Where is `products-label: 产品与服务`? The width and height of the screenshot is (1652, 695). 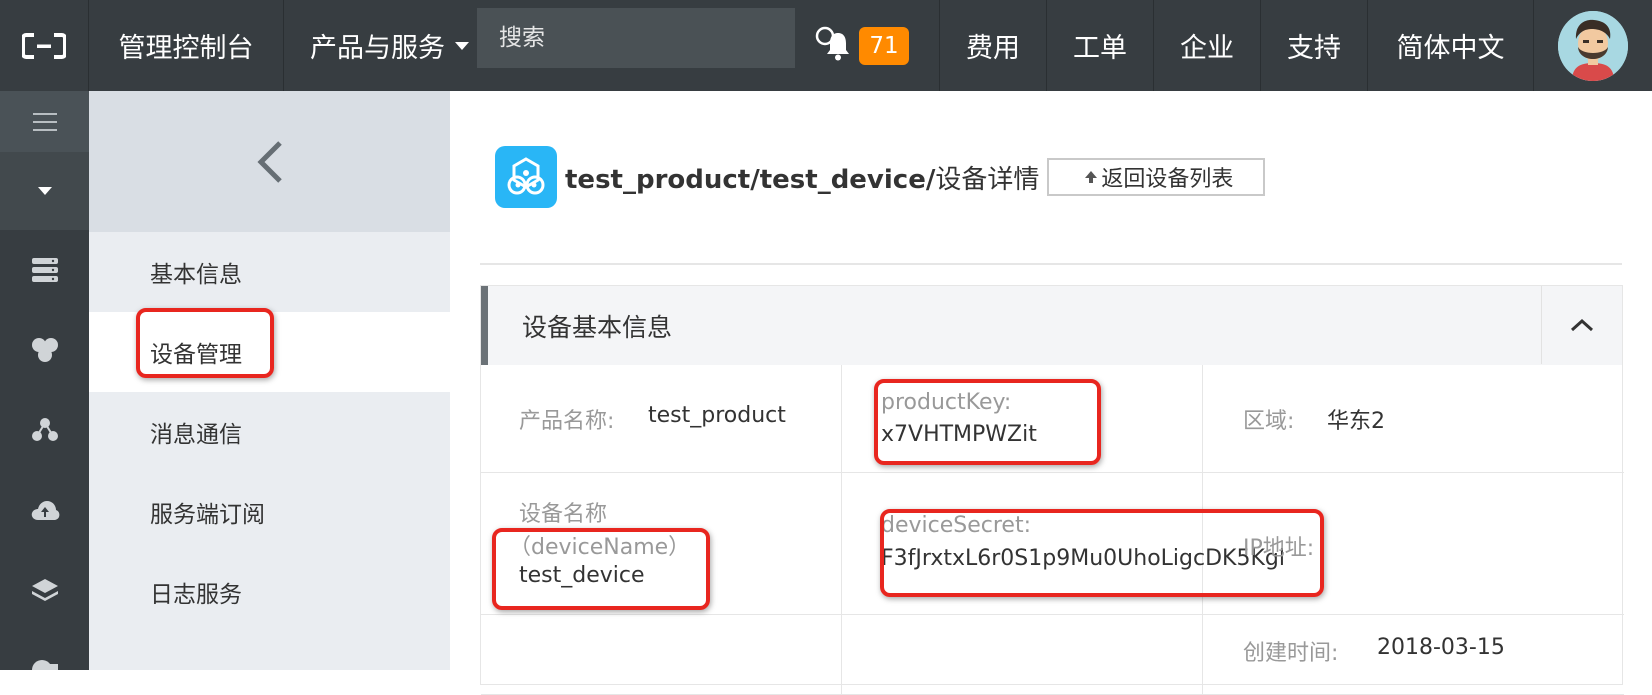 products-label: 产品与服务 is located at coordinates (377, 48).